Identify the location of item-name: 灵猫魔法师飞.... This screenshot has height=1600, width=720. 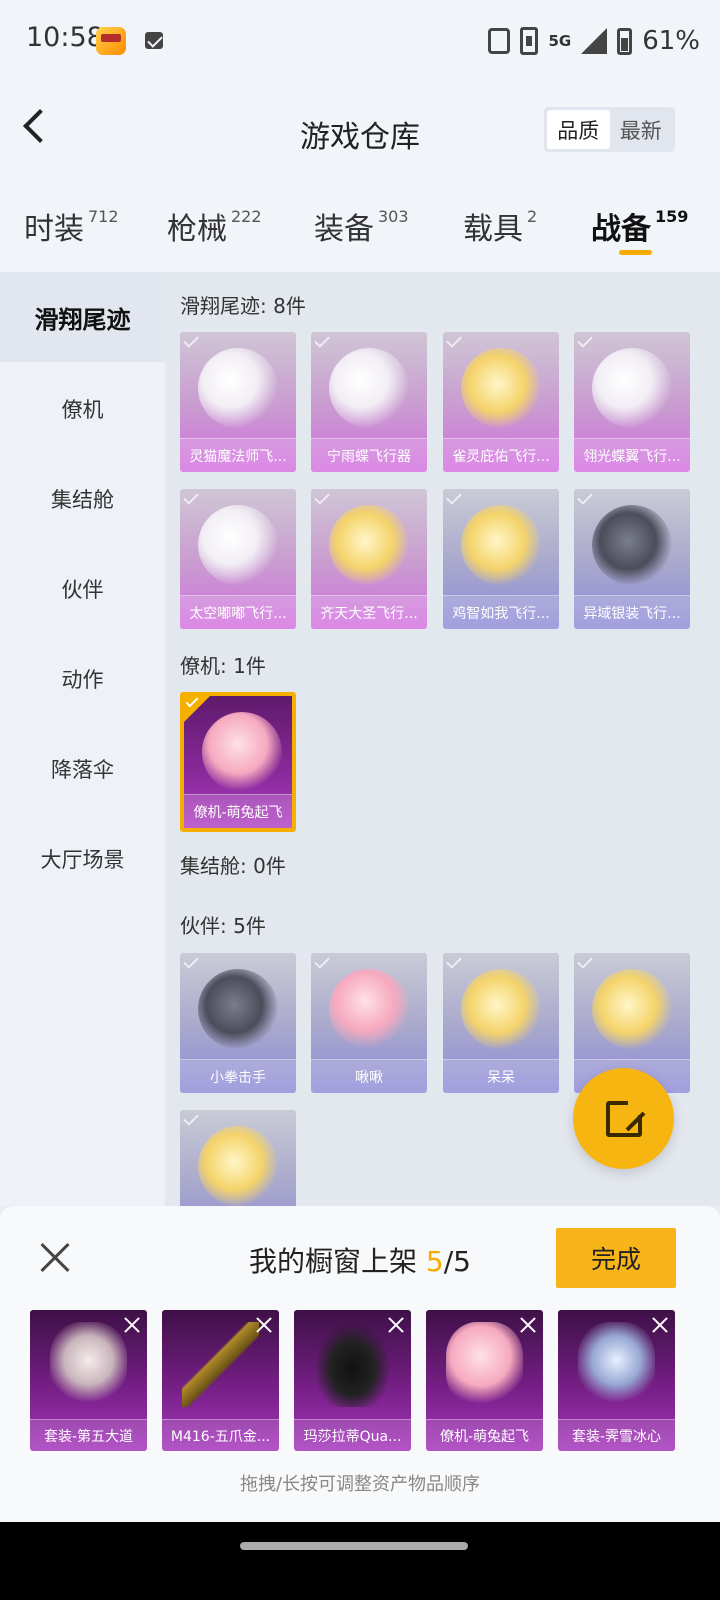
(238, 456).